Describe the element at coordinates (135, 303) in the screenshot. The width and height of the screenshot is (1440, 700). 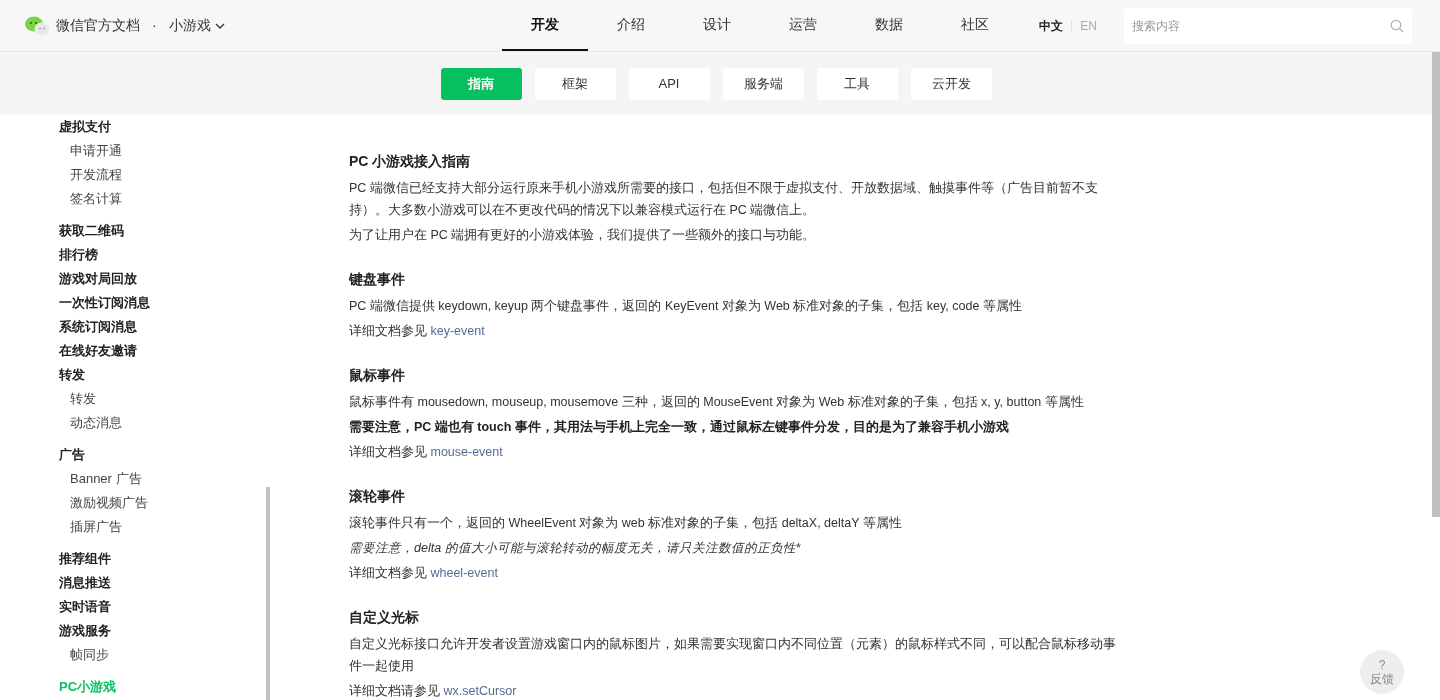
I see `sidebar-item: 一次性订阅消息` at that location.